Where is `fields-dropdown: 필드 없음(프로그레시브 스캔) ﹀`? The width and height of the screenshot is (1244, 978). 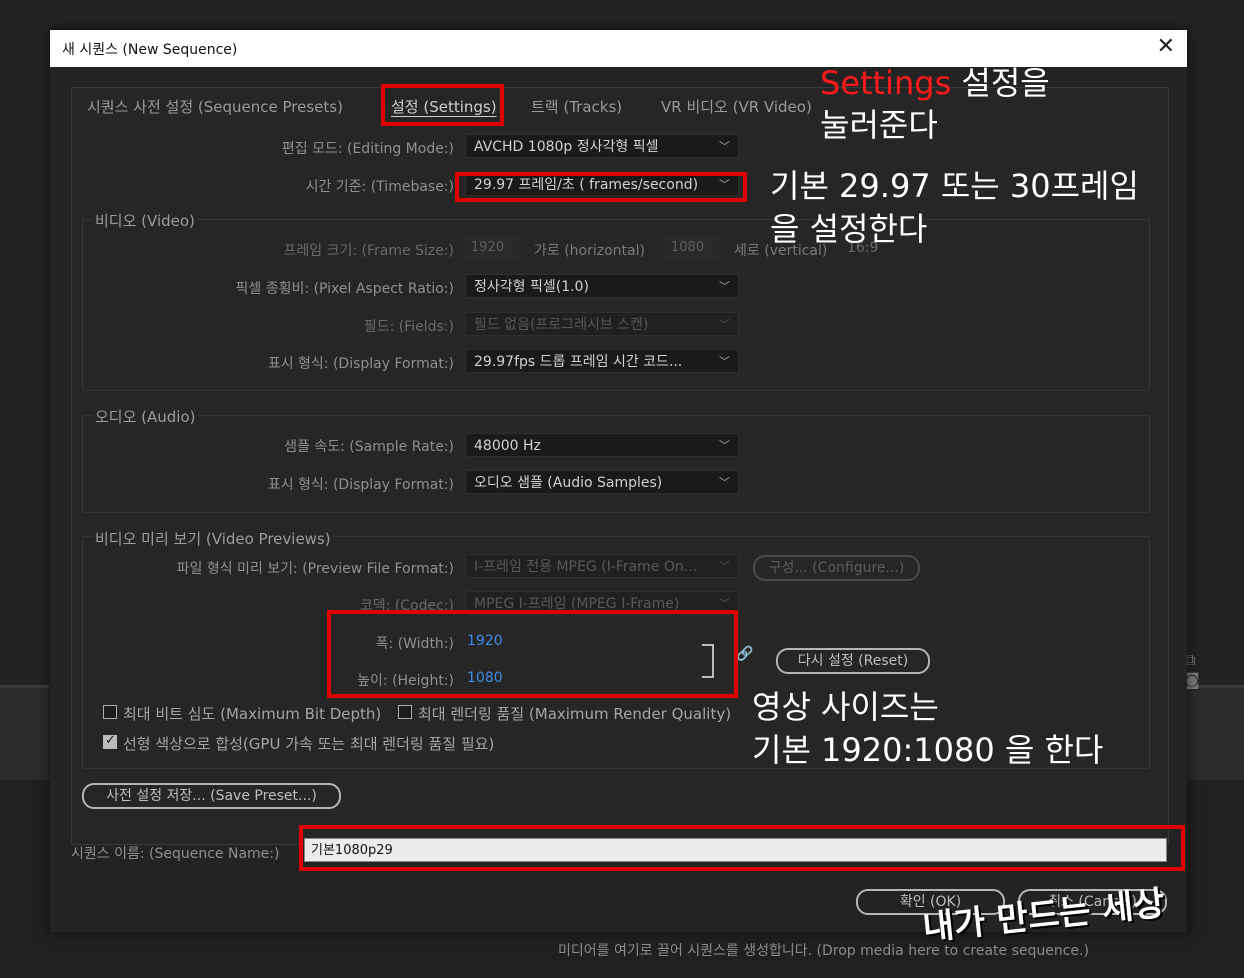 fields-dropdown: 필드 없음(프로그레시브 스캔) ﹀ is located at coordinates (602, 324).